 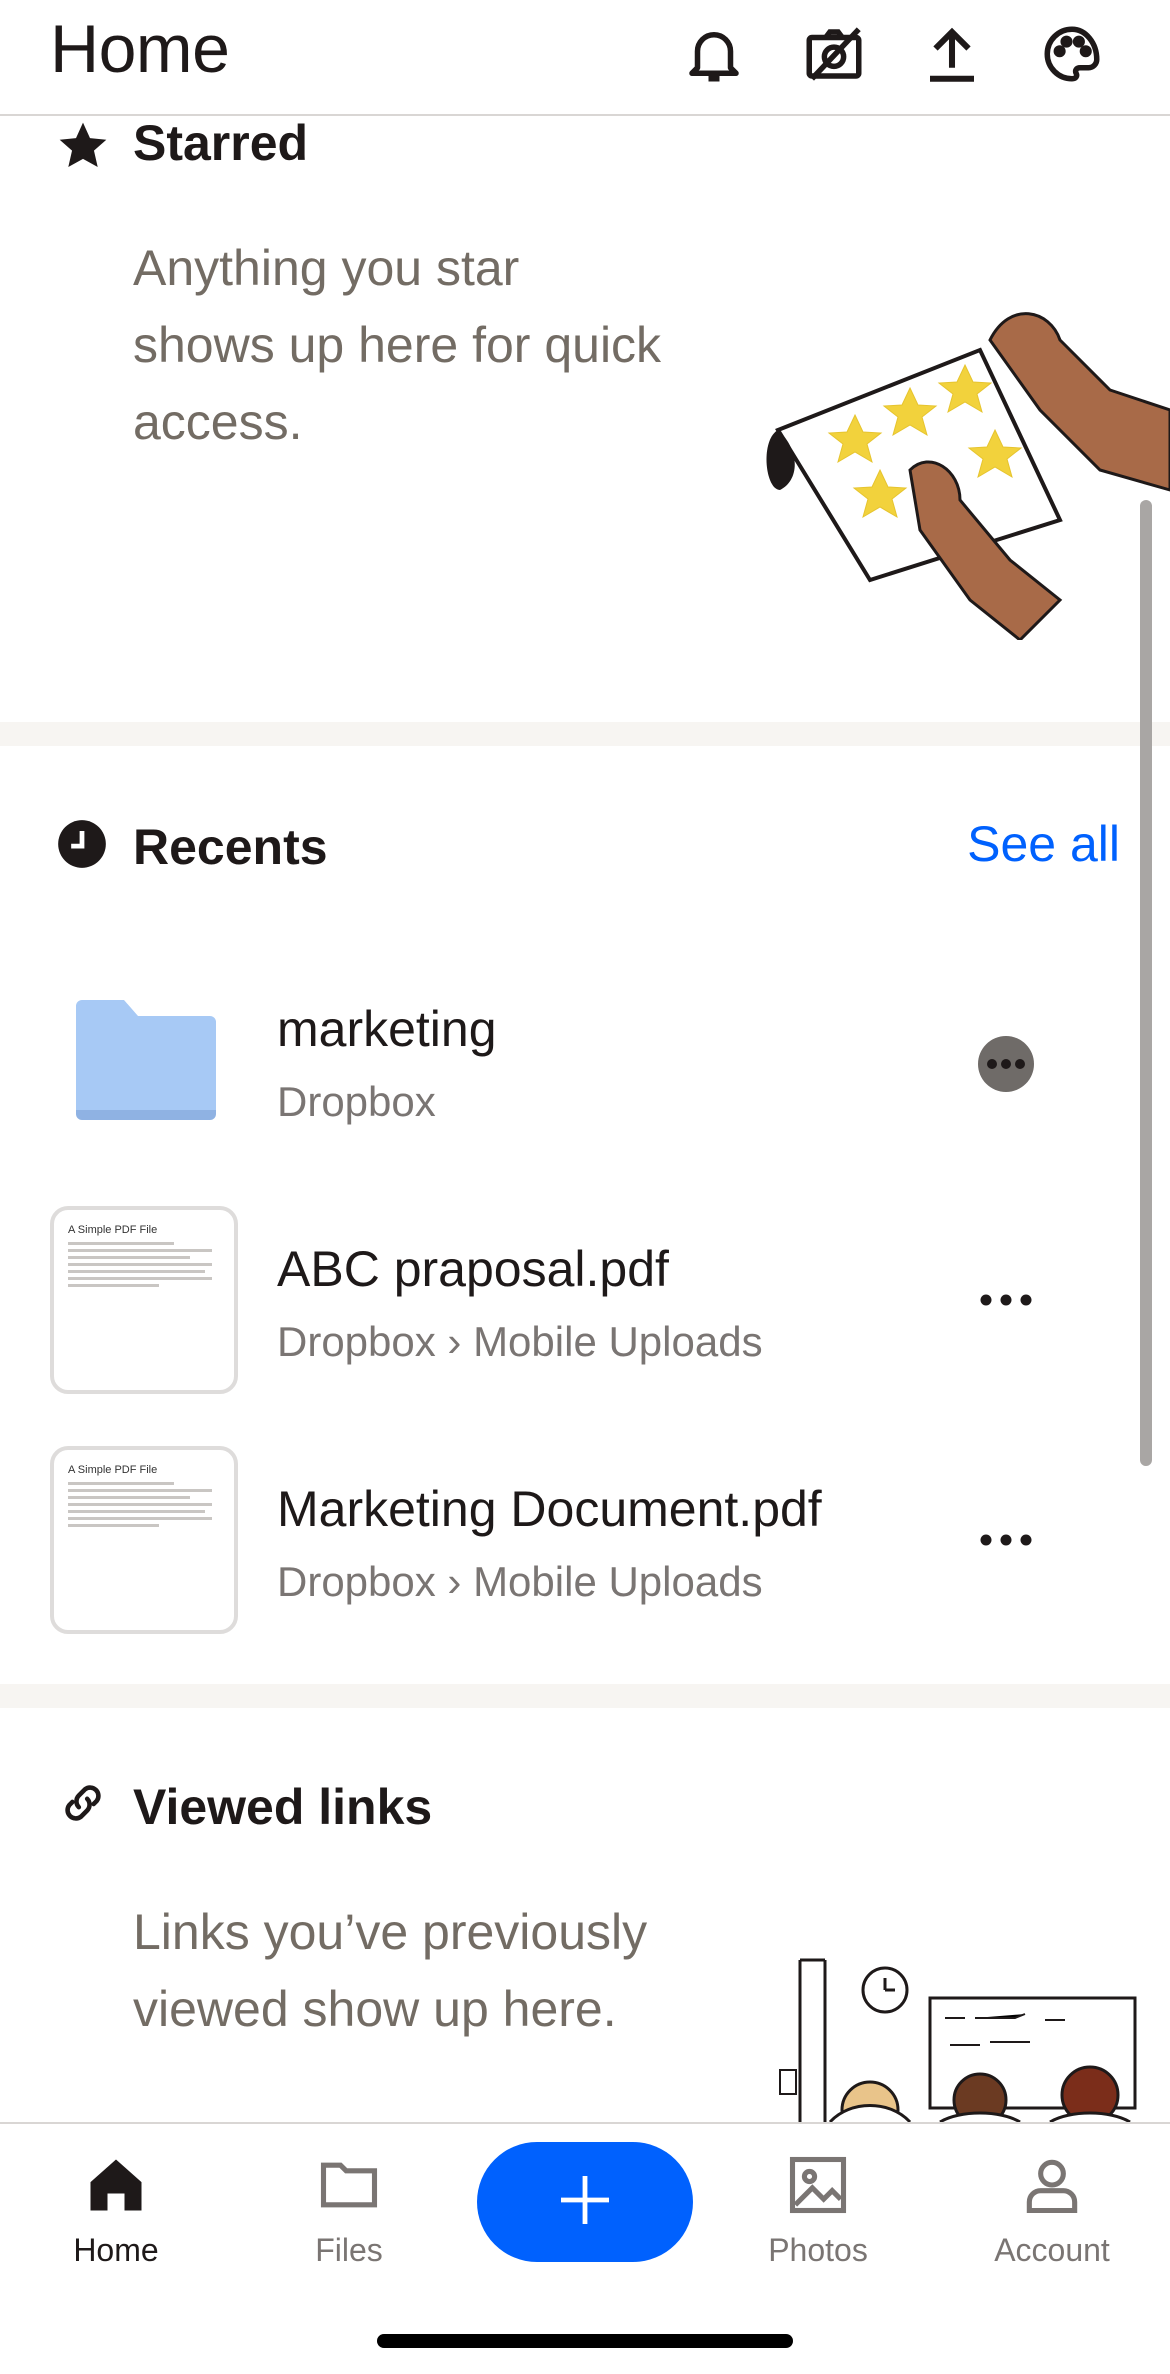 What do you see at coordinates (283, 1807) in the screenshot?
I see `viewed-links-title: Viewed links` at bounding box center [283, 1807].